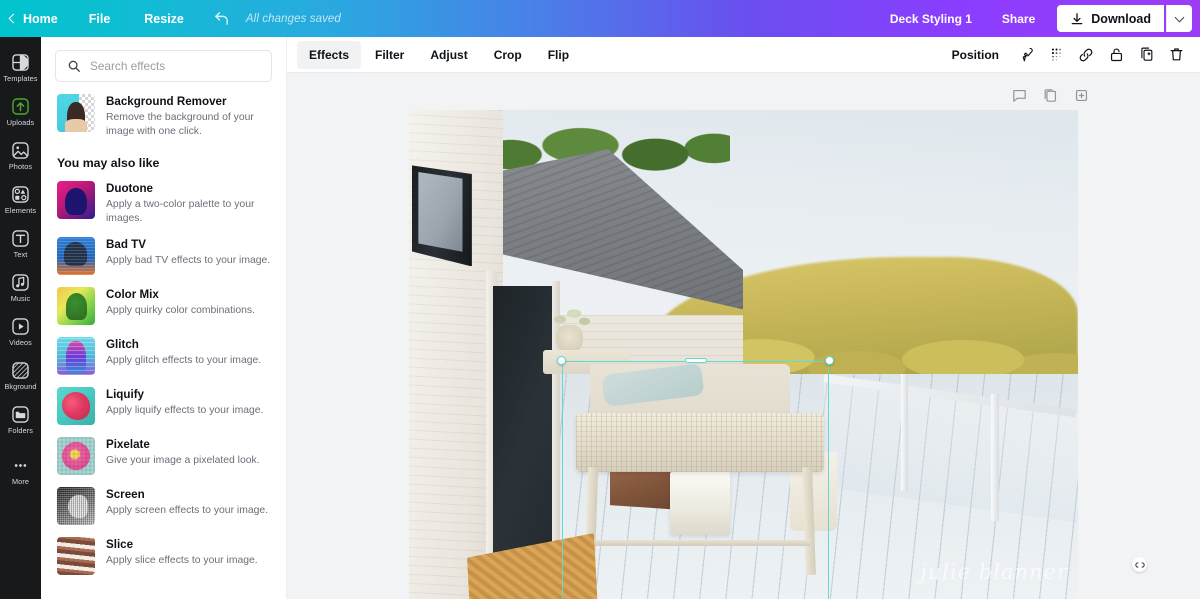 The image size is (1200, 599). Describe the element at coordinates (561, 360) in the screenshot. I see `resize-handle-top-left` at that location.